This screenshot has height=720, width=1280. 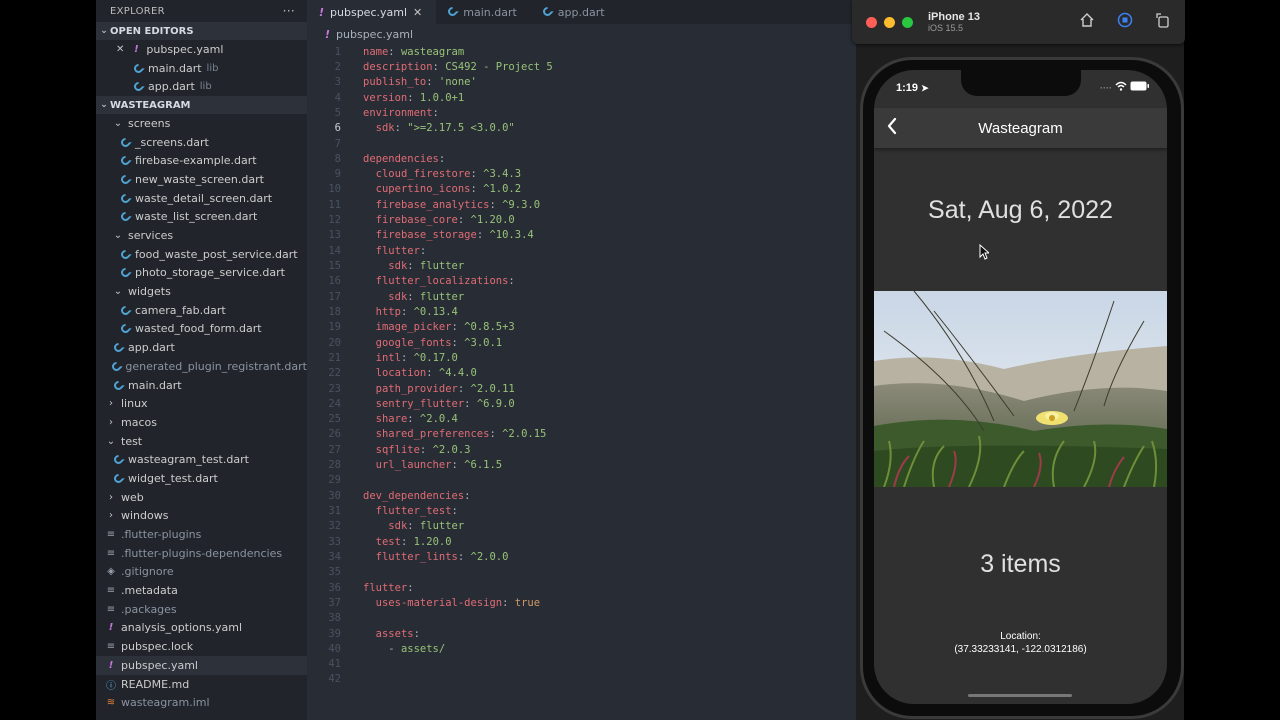 What do you see at coordinates (201, 478) in the screenshot?
I see `tree-file: widget_test.dart` at bounding box center [201, 478].